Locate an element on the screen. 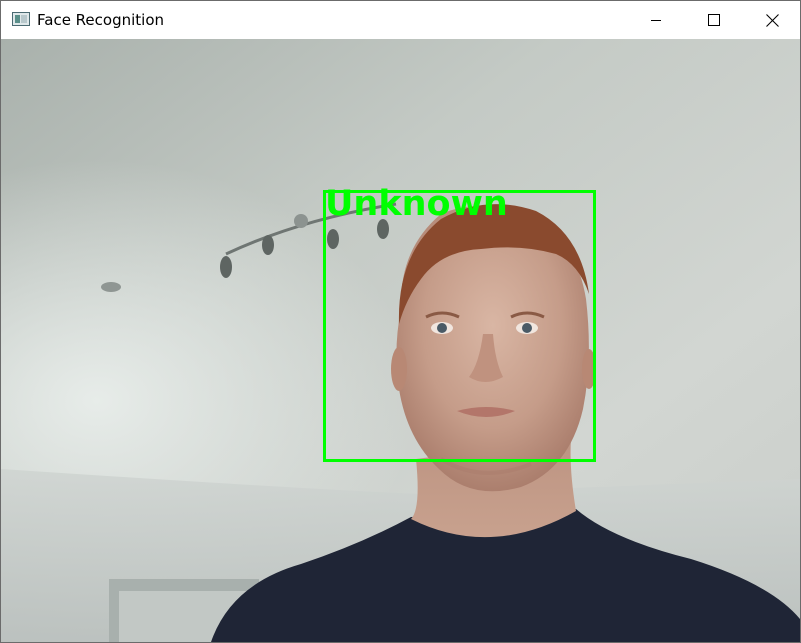 This screenshot has height=643, width=801. title-bar: Face Recognition is located at coordinates (400, 20).